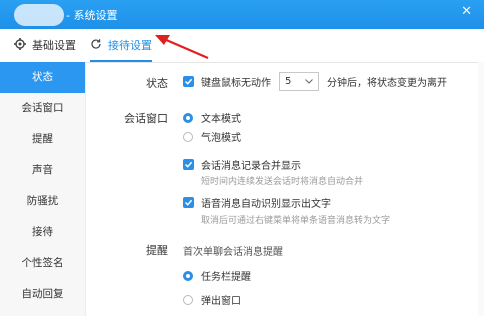 The width and height of the screenshot is (484, 316). I want to click on window-title: - 系统设置, so click(92, 15).